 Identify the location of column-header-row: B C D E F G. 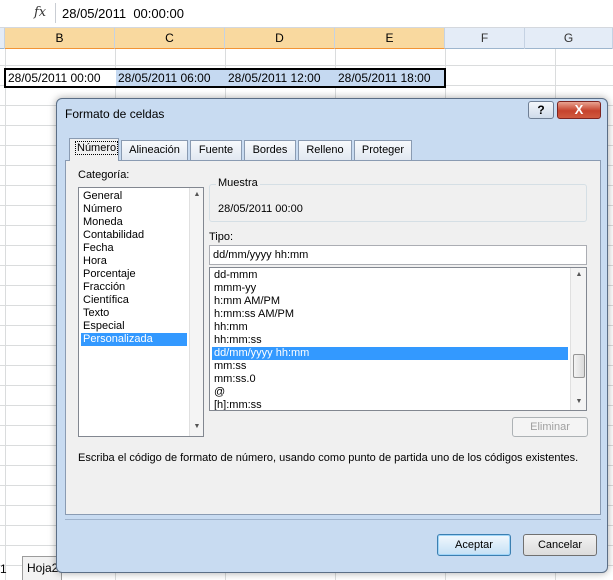
(306, 38).